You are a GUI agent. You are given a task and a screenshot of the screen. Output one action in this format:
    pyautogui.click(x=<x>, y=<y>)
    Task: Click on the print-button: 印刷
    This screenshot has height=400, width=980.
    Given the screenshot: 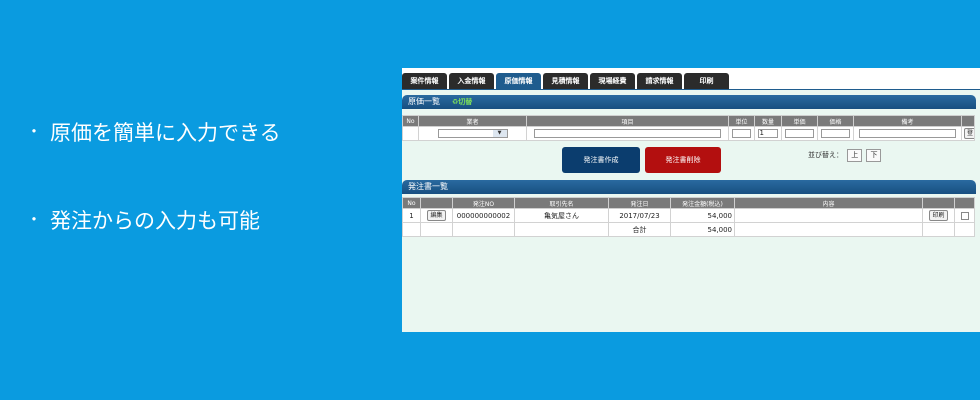 What is the action you would take?
    pyautogui.click(x=938, y=215)
    